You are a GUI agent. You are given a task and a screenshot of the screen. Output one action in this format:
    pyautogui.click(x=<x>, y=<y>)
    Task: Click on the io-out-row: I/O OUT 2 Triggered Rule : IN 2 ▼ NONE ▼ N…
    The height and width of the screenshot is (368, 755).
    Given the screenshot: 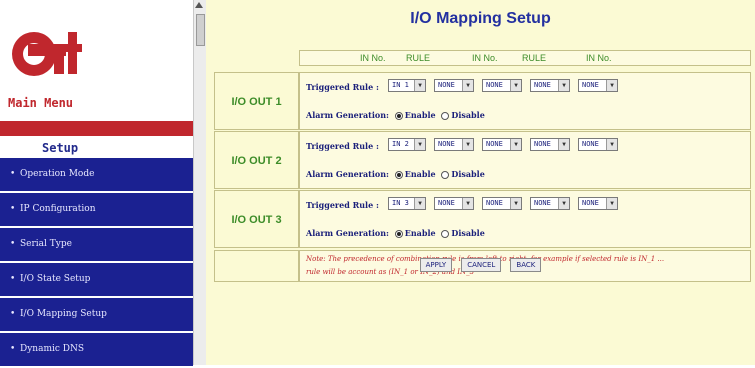 What is the action you would take?
    pyautogui.click(x=482, y=160)
    